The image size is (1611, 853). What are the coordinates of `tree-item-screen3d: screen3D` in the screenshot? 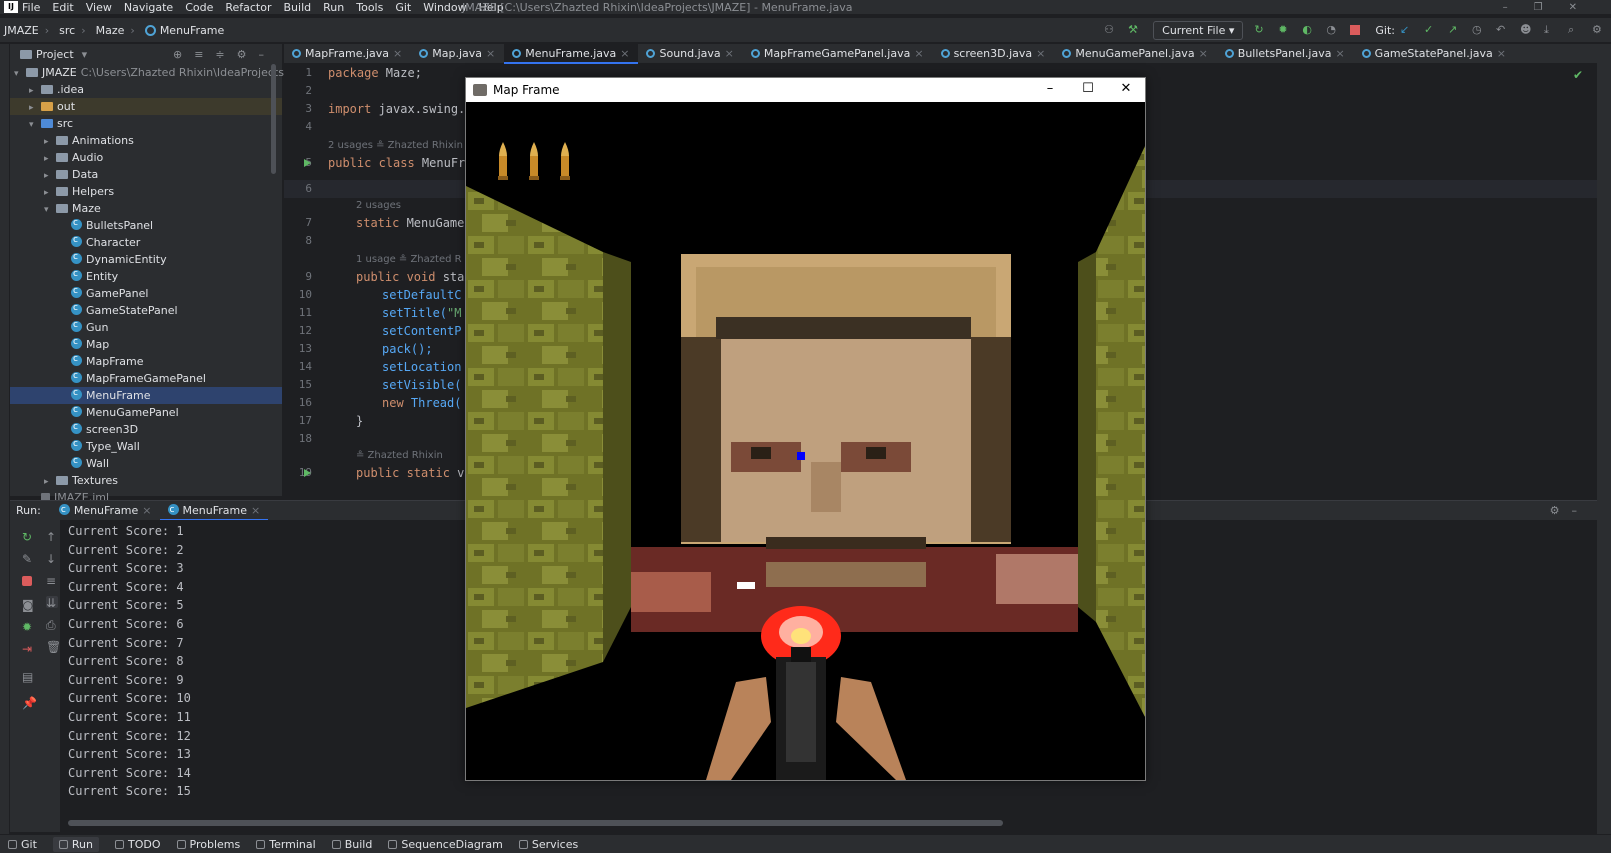 It's located at (146, 428).